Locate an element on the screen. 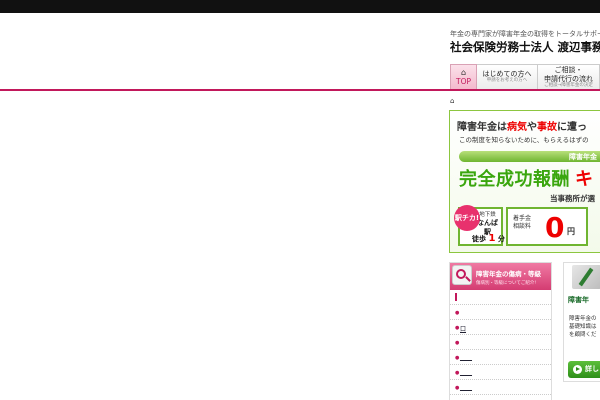  banner-headline: 障害年金は病気や事故に遭っ is located at coordinates (522, 127).